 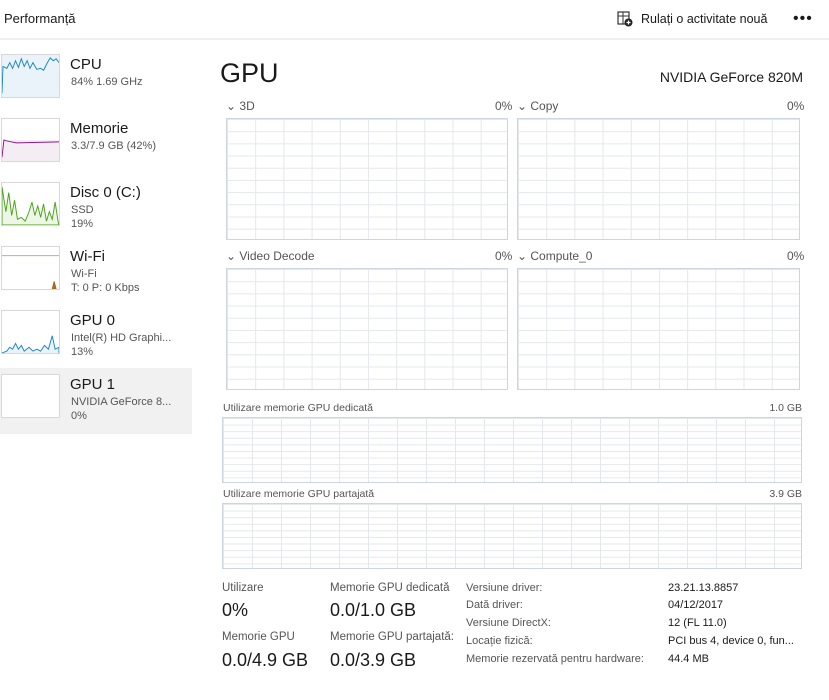 What do you see at coordinates (373, 610) in the screenshot?
I see `dedicated-memory-stat-value: 0.0/1.0 GB` at bounding box center [373, 610].